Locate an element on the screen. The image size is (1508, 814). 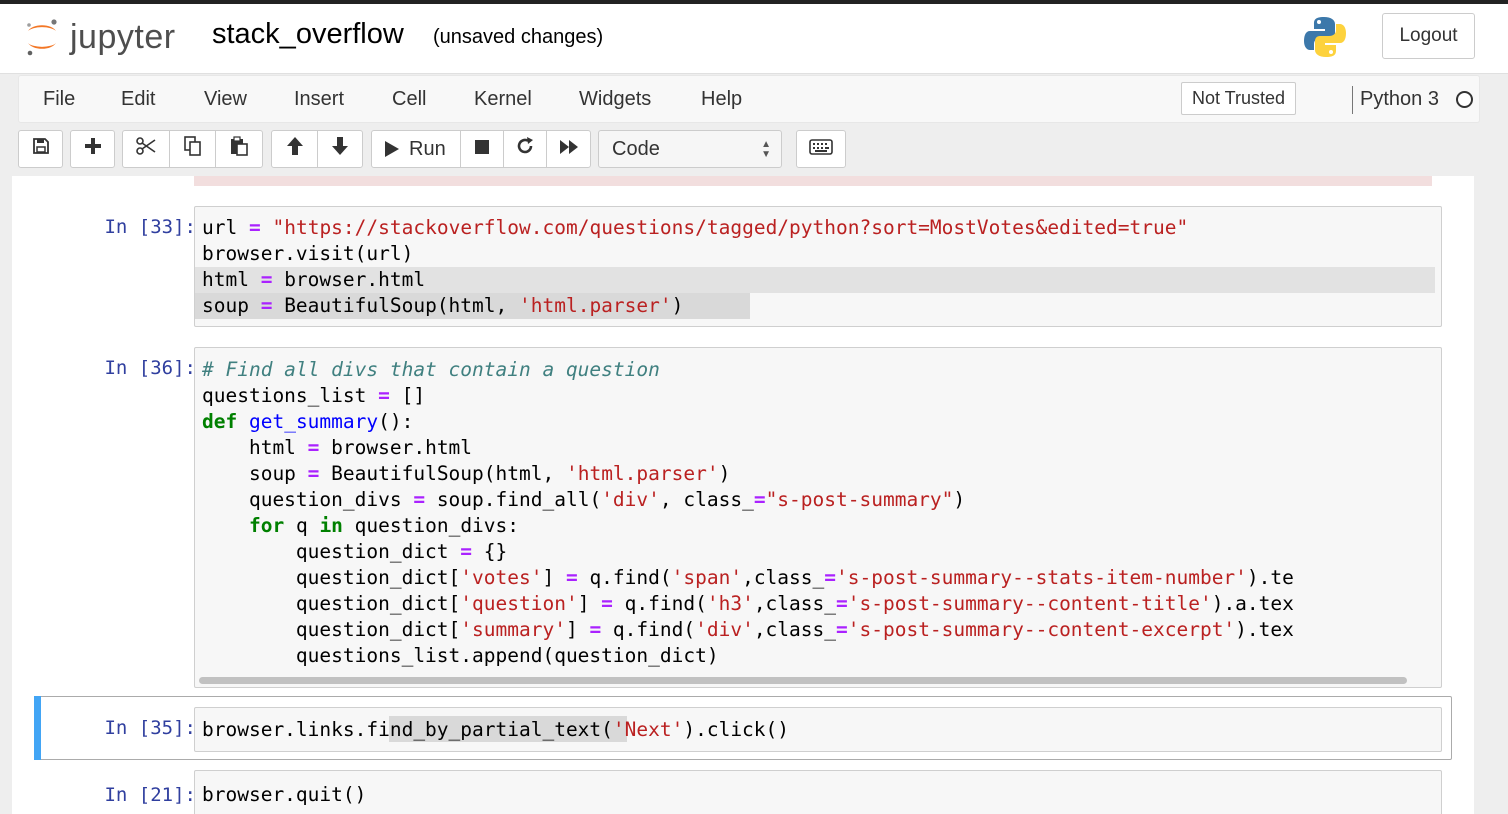
cell-type-value: Code is located at coordinates (636, 148).